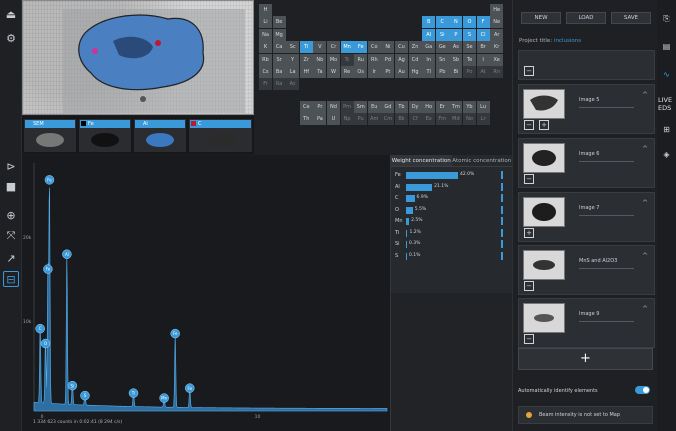  I want to click on element-am: Am, so click(374, 119).